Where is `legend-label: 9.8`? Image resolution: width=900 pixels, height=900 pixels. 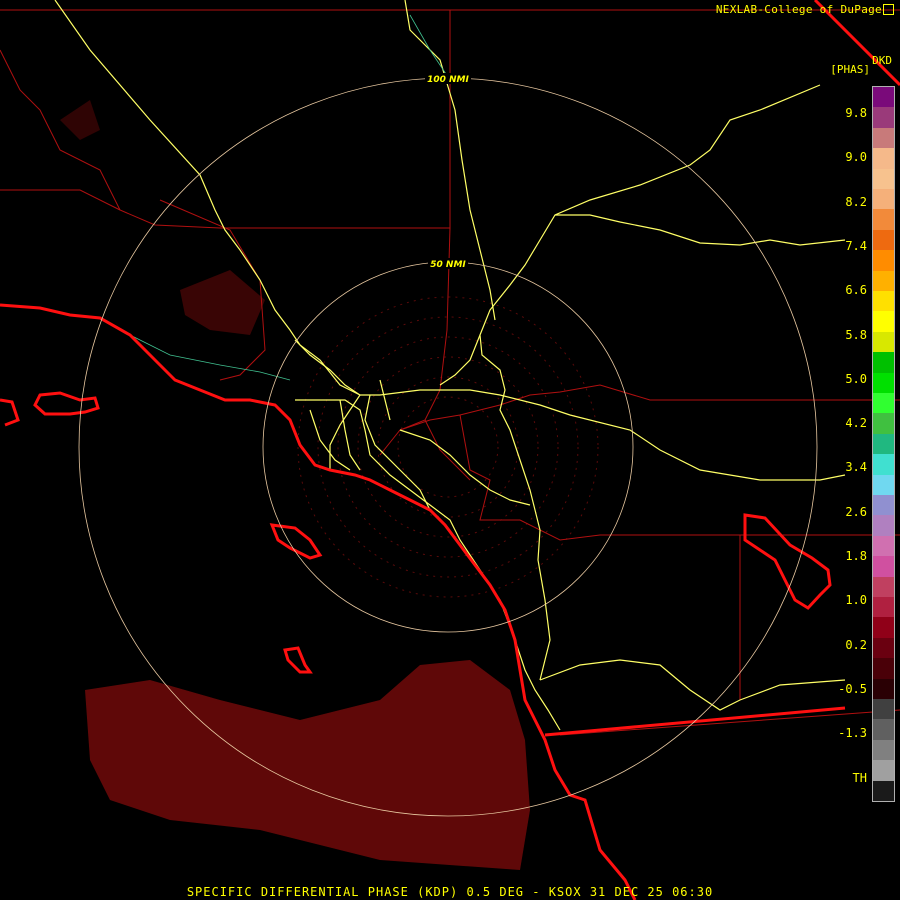
legend-label: 9.8 is located at coordinates (856, 113).